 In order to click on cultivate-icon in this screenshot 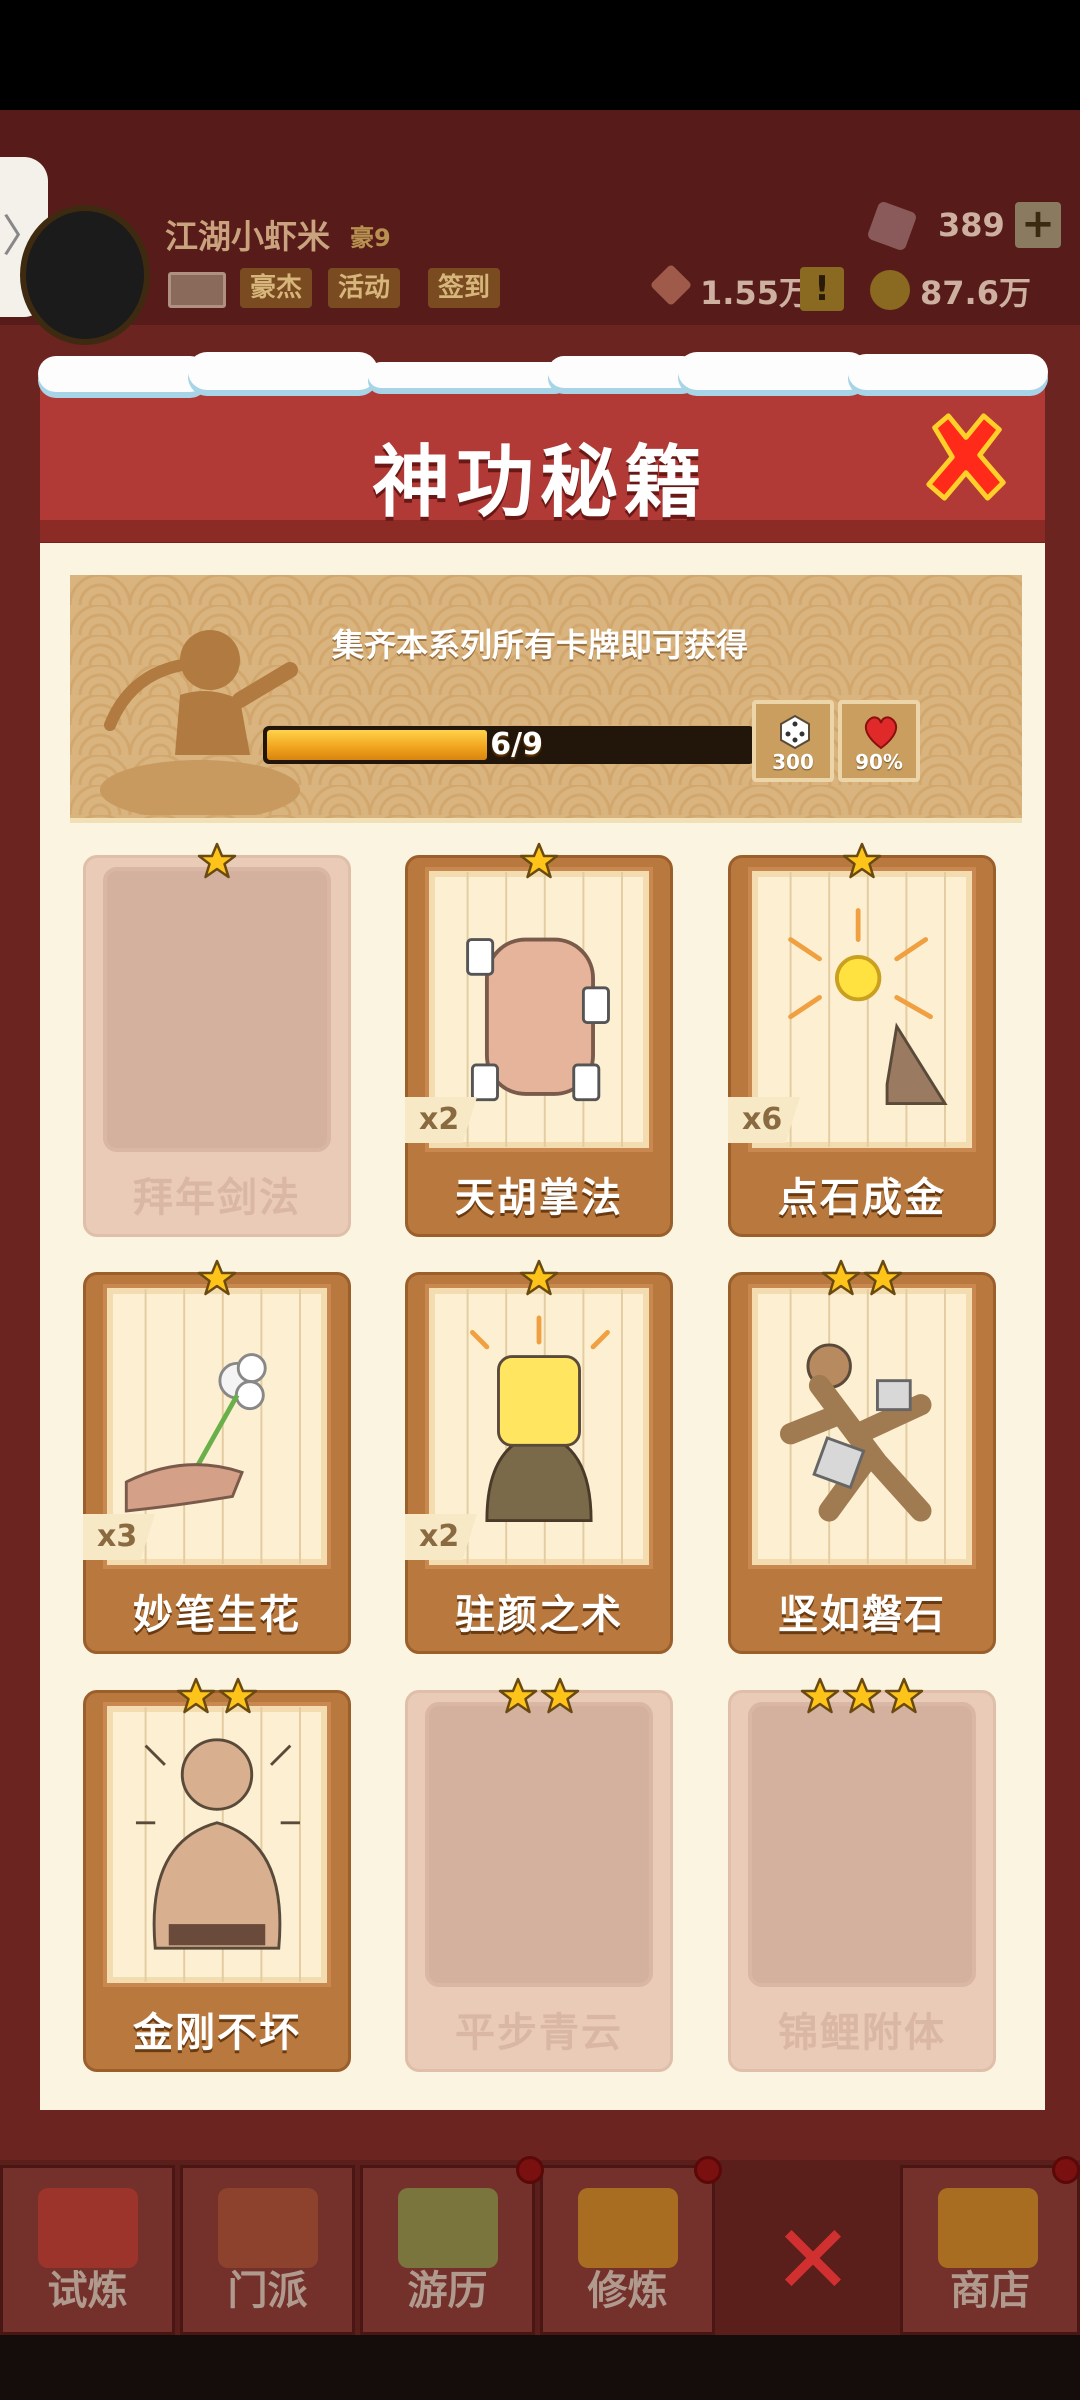, I will do `click(628, 2228)`.